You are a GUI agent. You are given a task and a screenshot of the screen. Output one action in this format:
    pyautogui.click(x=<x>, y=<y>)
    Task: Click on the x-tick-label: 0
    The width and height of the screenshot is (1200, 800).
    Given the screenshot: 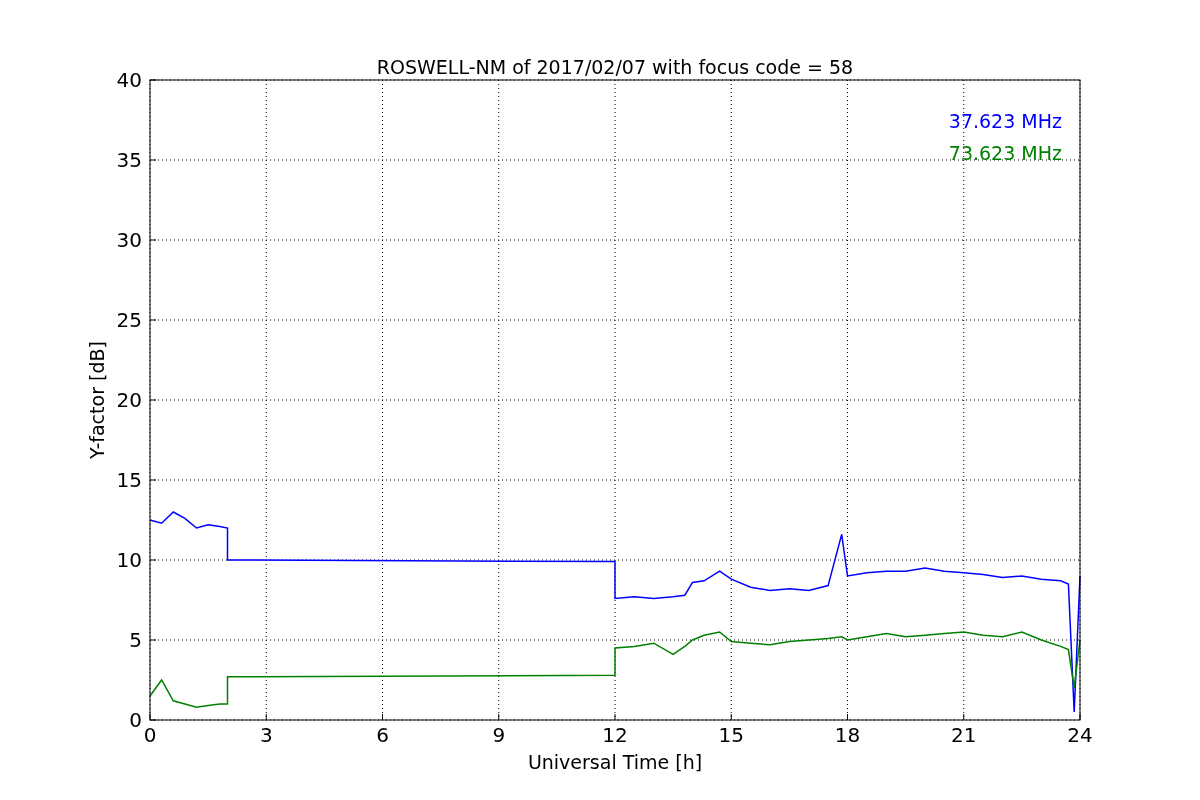 What is the action you would take?
    pyautogui.click(x=150, y=735)
    